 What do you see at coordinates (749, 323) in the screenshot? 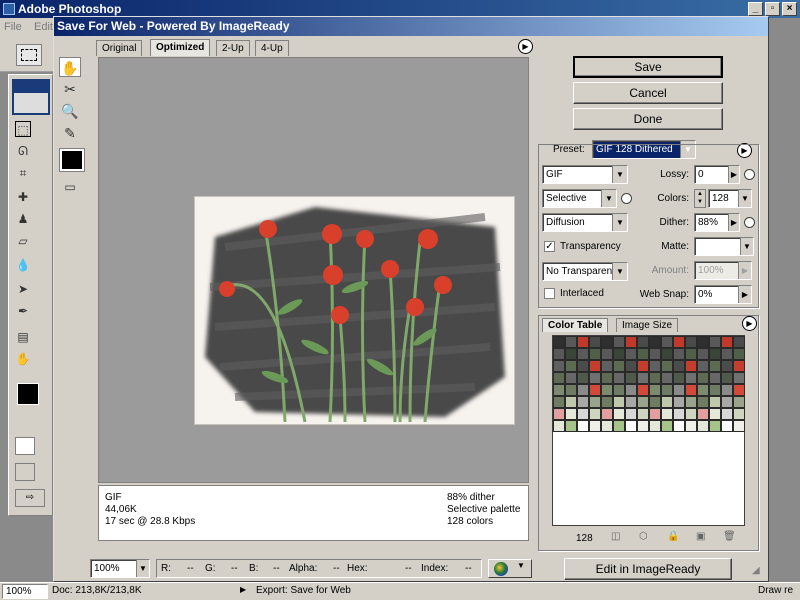
I see `color-table-menu-icon: ▶` at bounding box center [749, 323].